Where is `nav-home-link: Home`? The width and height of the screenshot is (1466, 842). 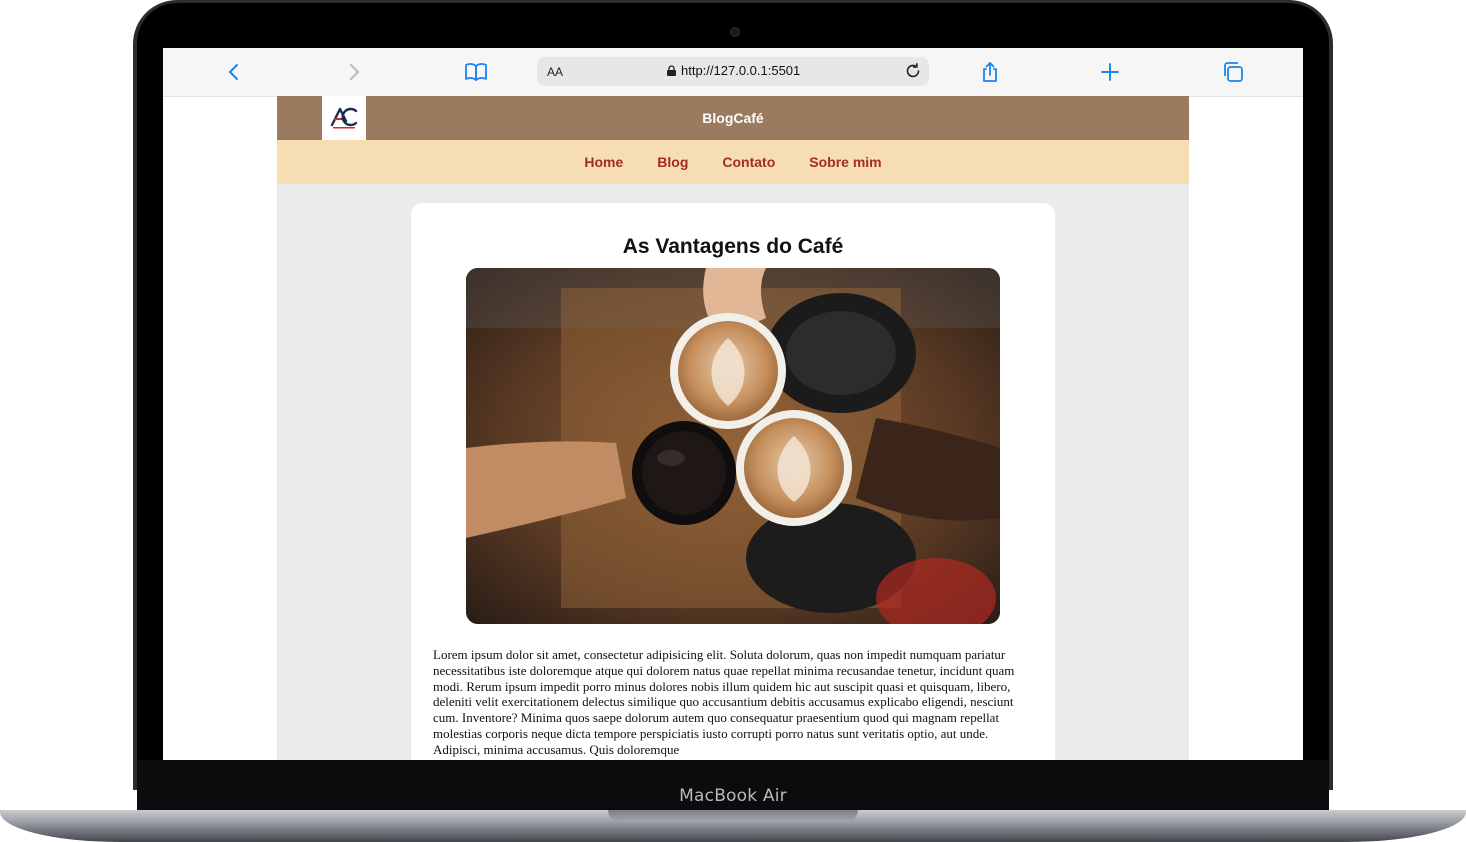 nav-home-link: Home is located at coordinates (603, 162).